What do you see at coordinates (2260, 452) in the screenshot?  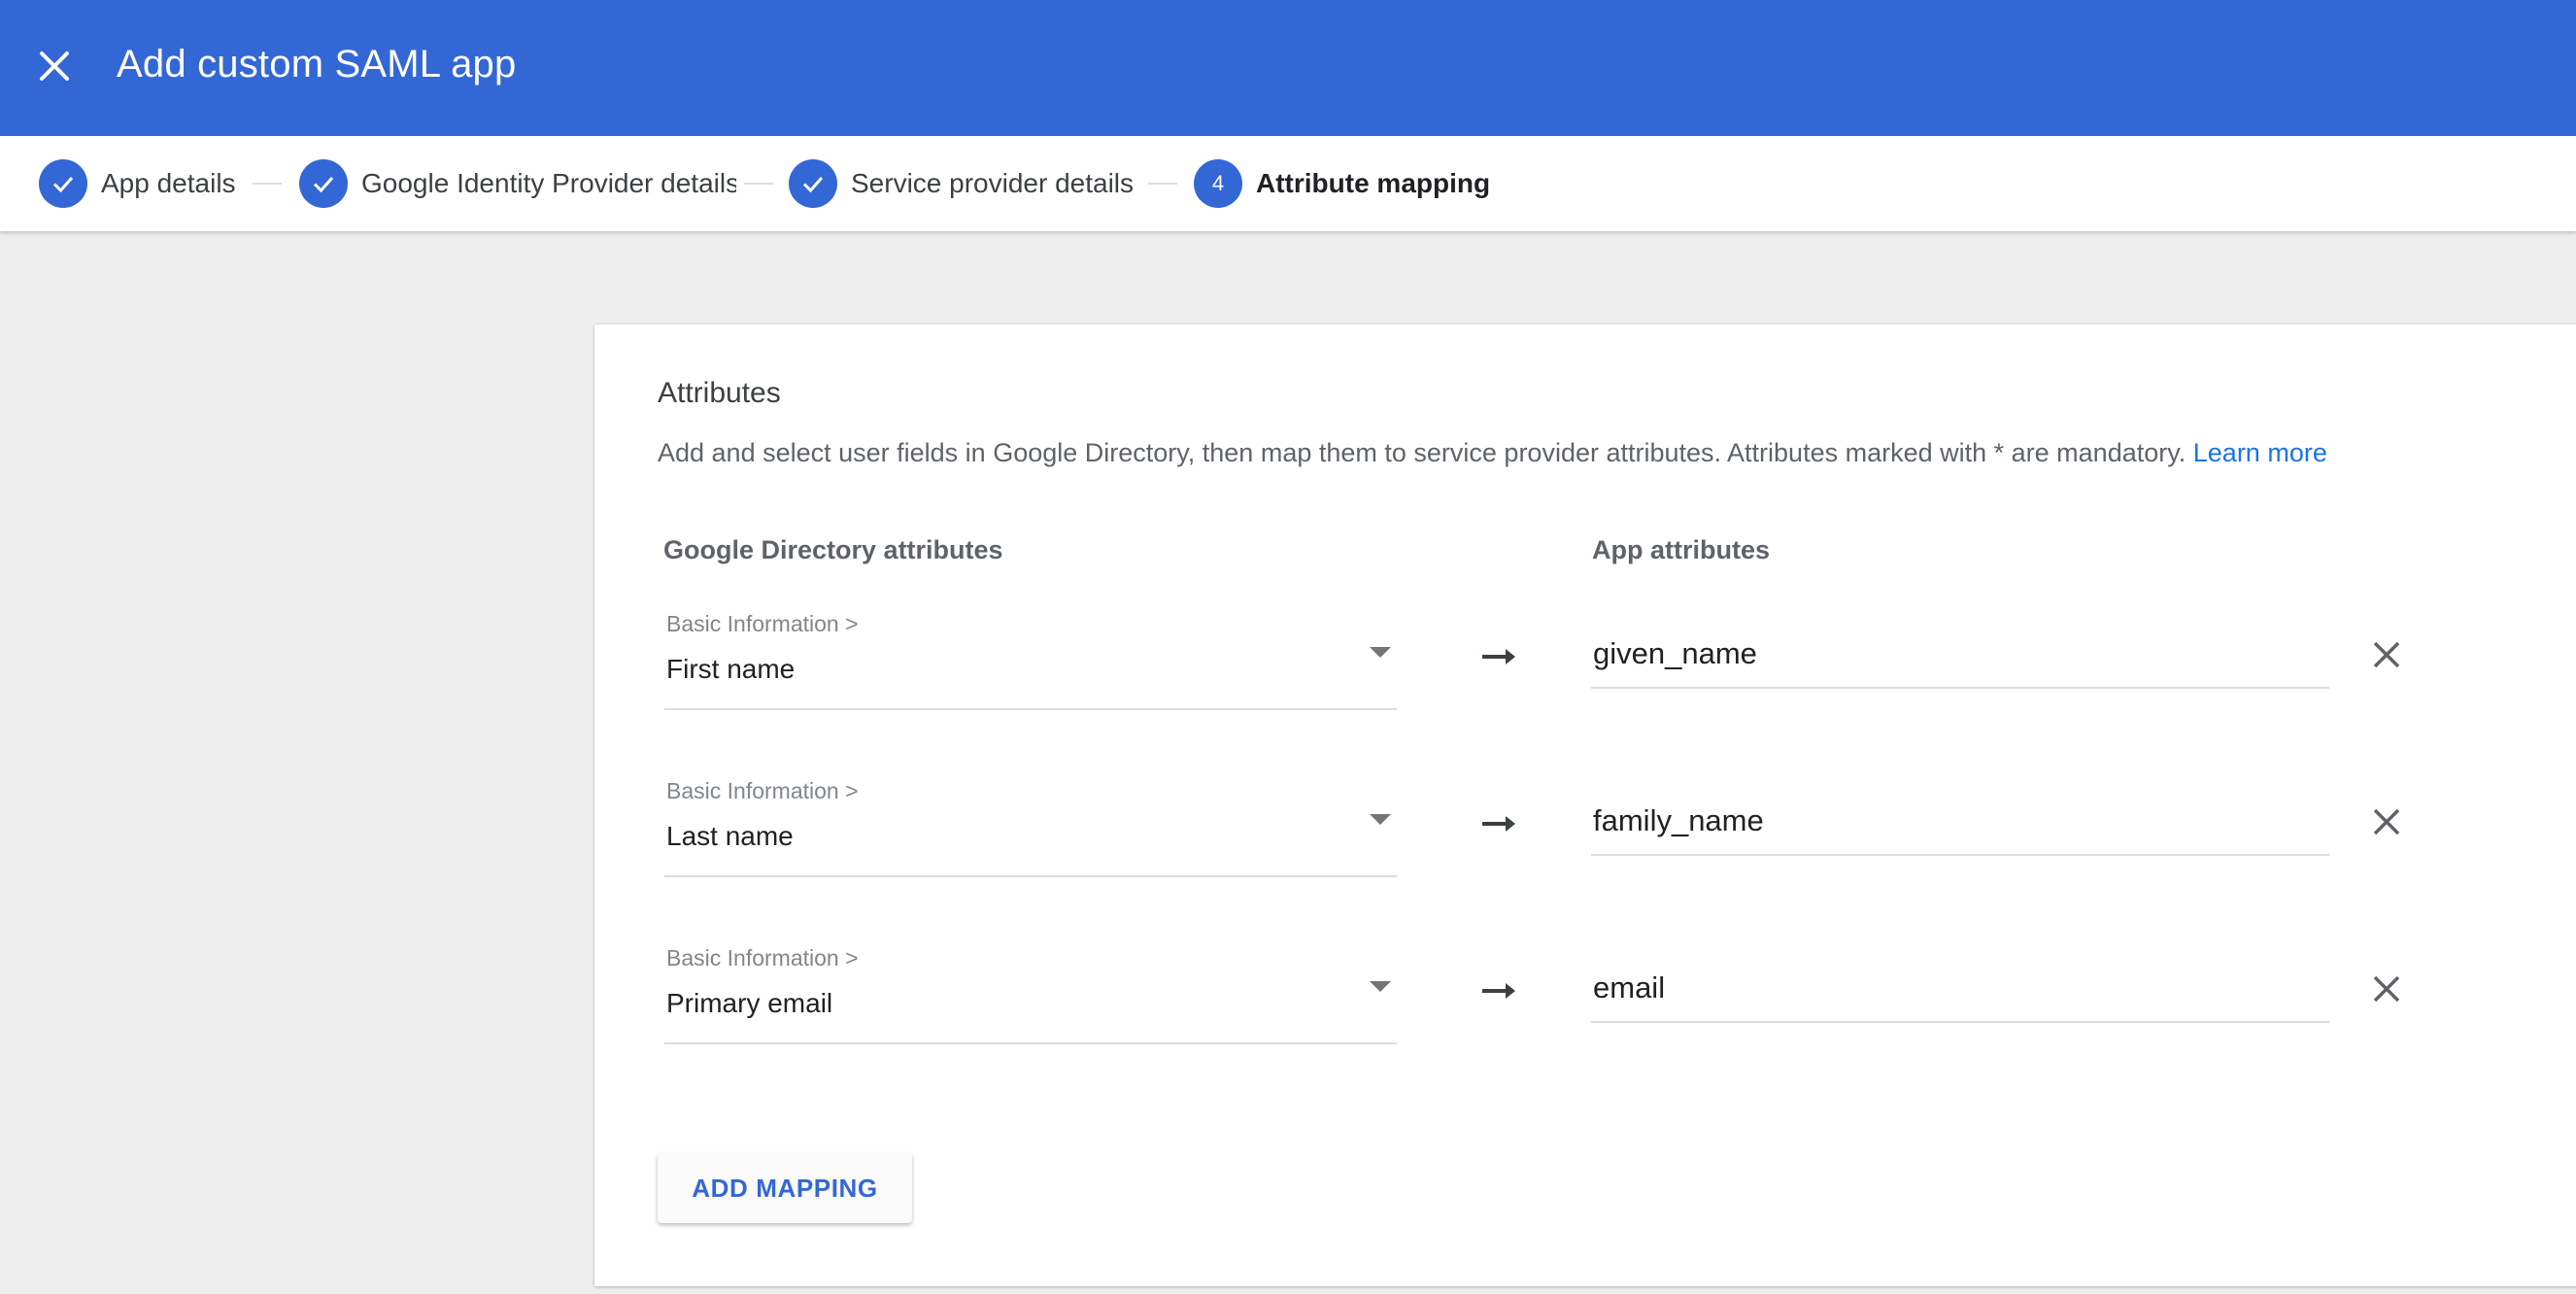 I see `learn-more-link: Learn more` at bounding box center [2260, 452].